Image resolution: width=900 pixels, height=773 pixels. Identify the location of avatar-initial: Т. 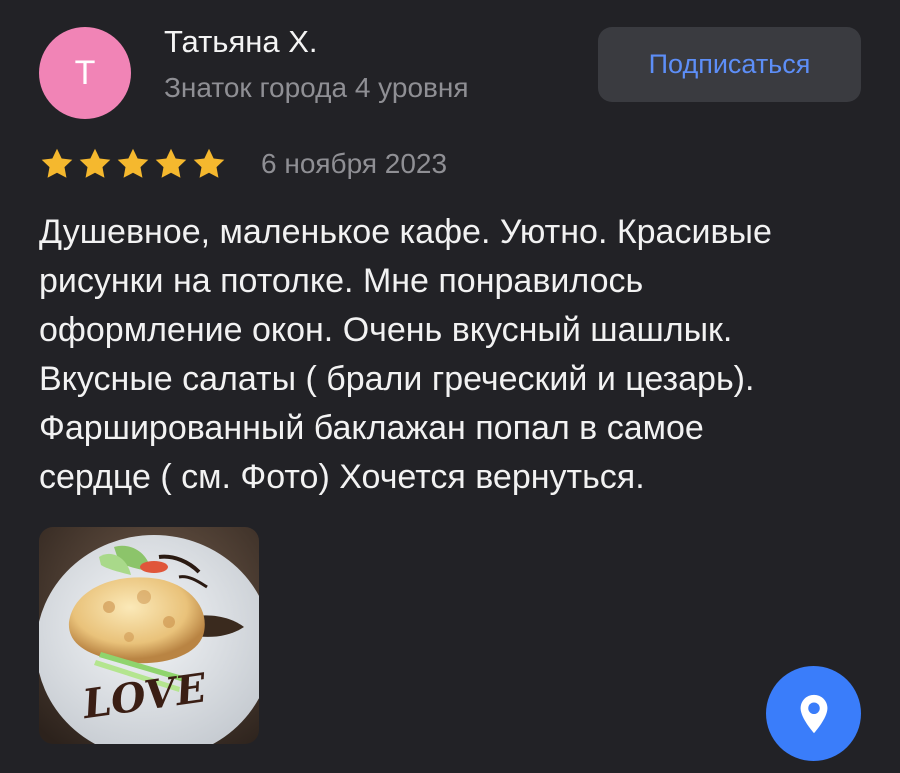
(85, 72).